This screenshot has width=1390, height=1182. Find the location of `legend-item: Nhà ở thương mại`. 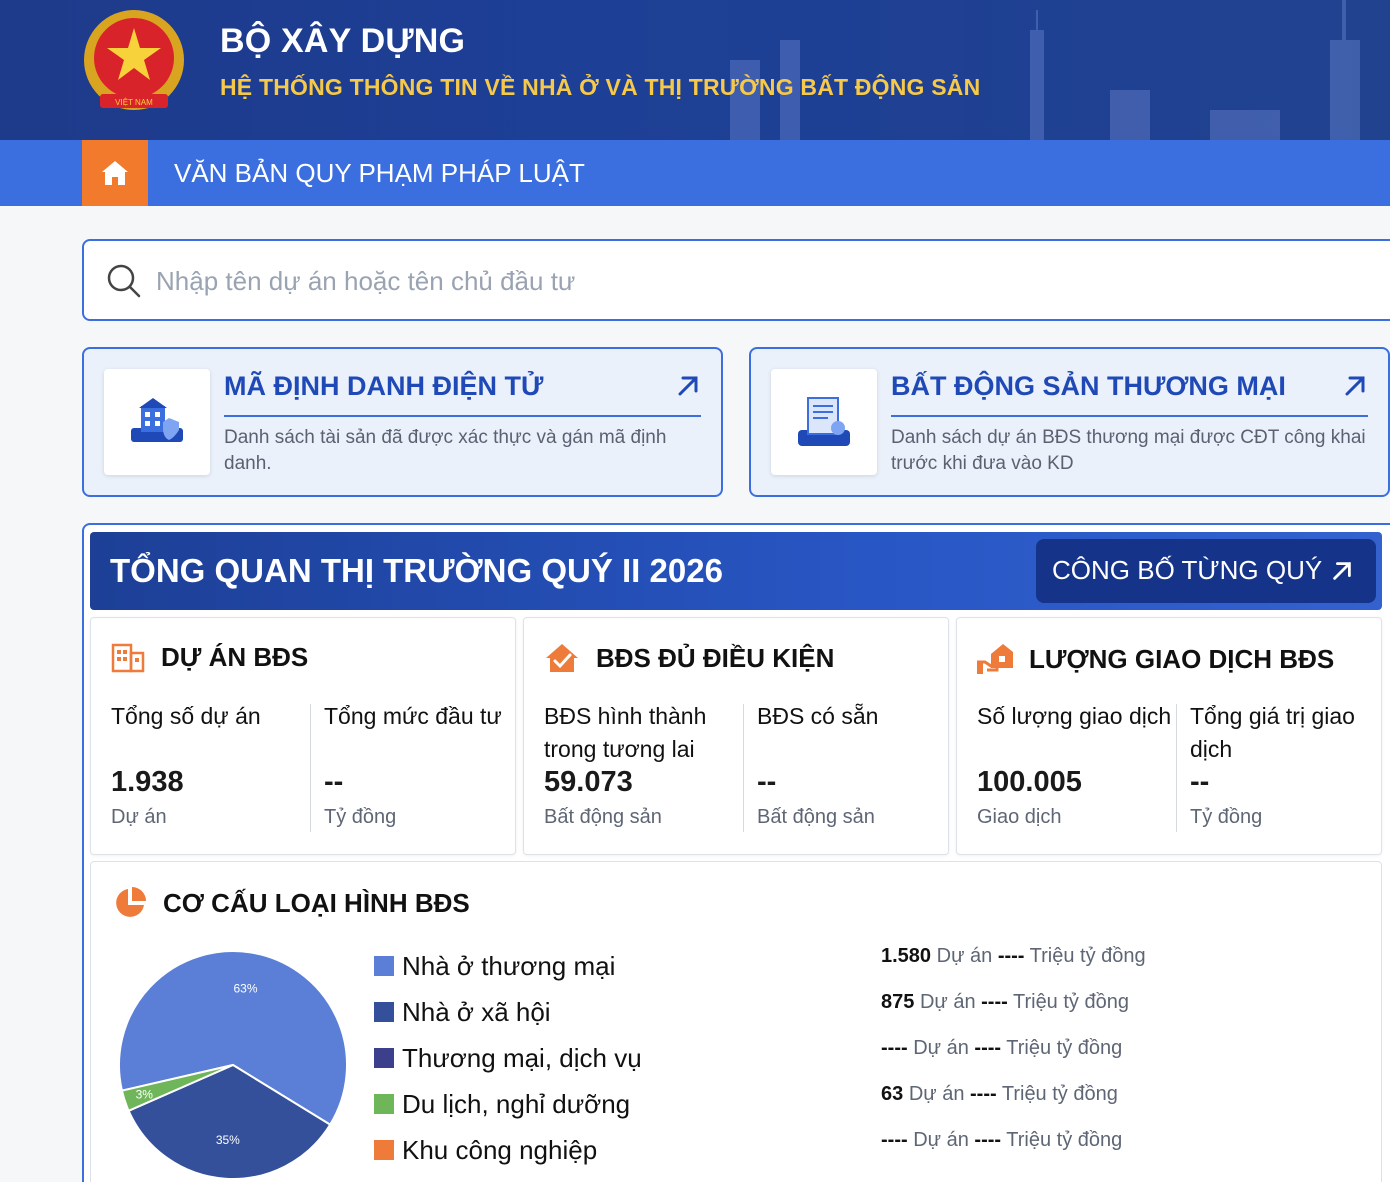

legend-item: Nhà ở thương mại is located at coordinates (508, 966).